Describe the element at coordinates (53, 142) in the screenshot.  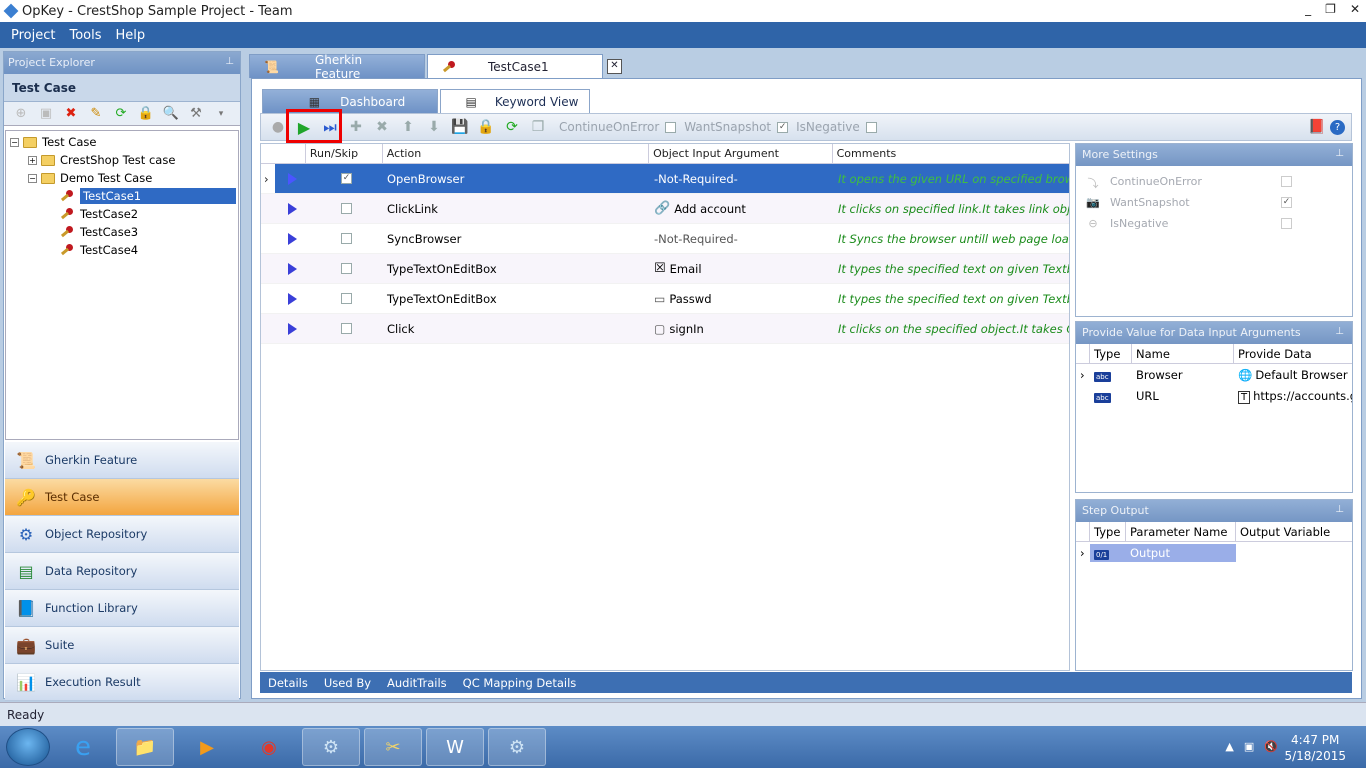
I see `tree-node-root: − Test Case` at that location.